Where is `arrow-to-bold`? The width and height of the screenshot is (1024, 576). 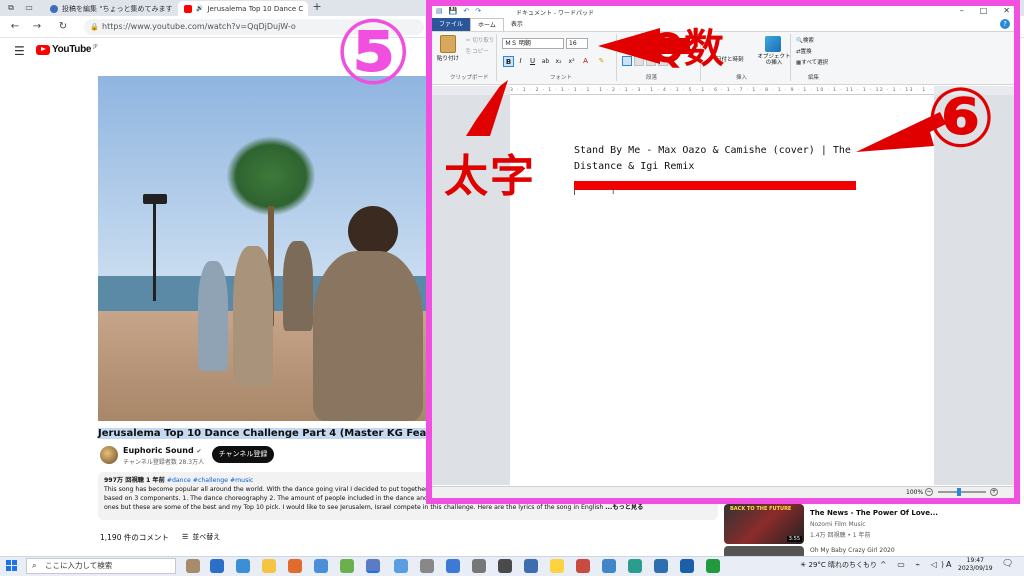
arrow-to-bold is located at coordinates (487, 108).